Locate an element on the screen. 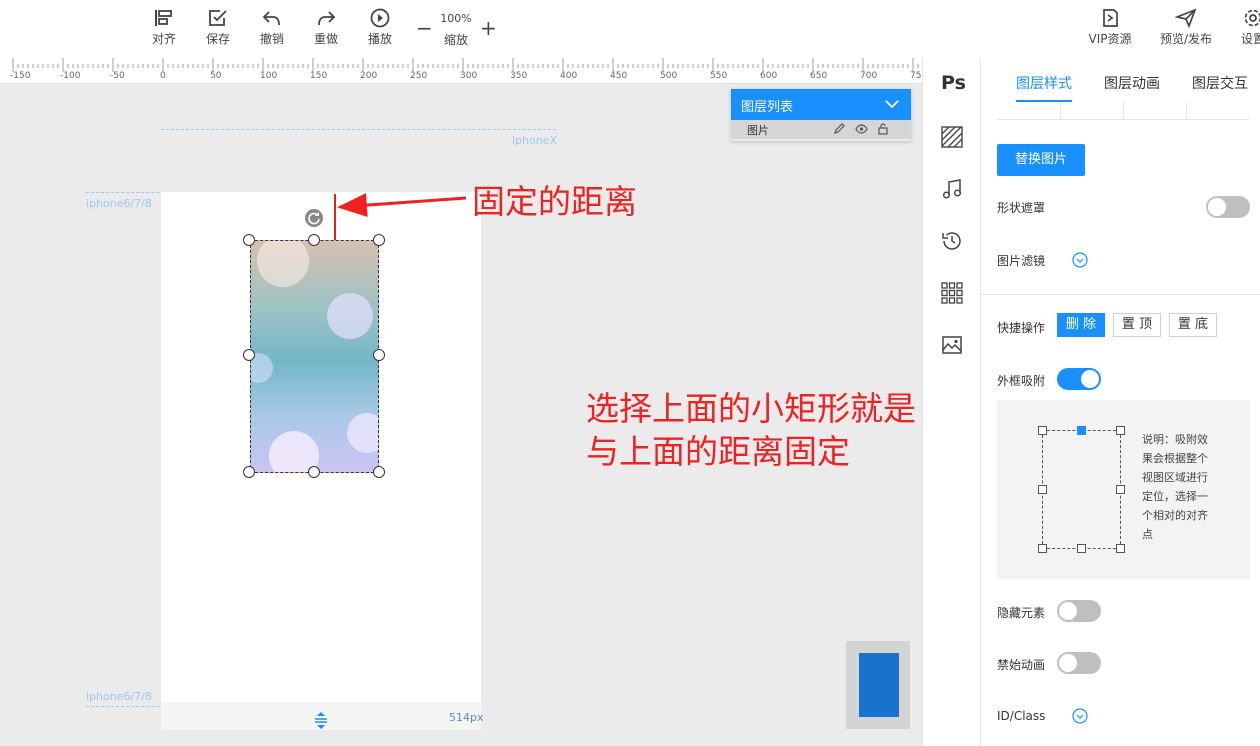  snap-frame-label: 外框吸附 is located at coordinates (1021, 381).